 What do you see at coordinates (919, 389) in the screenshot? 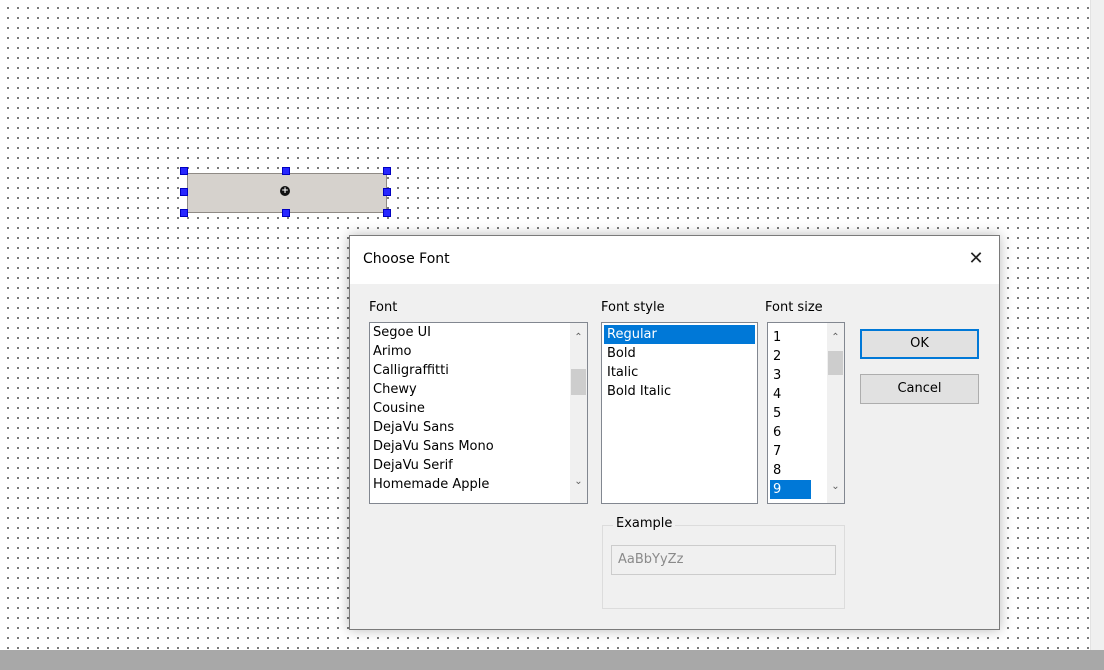
I see `cancel-button: Cancel` at bounding box center [919, 389].